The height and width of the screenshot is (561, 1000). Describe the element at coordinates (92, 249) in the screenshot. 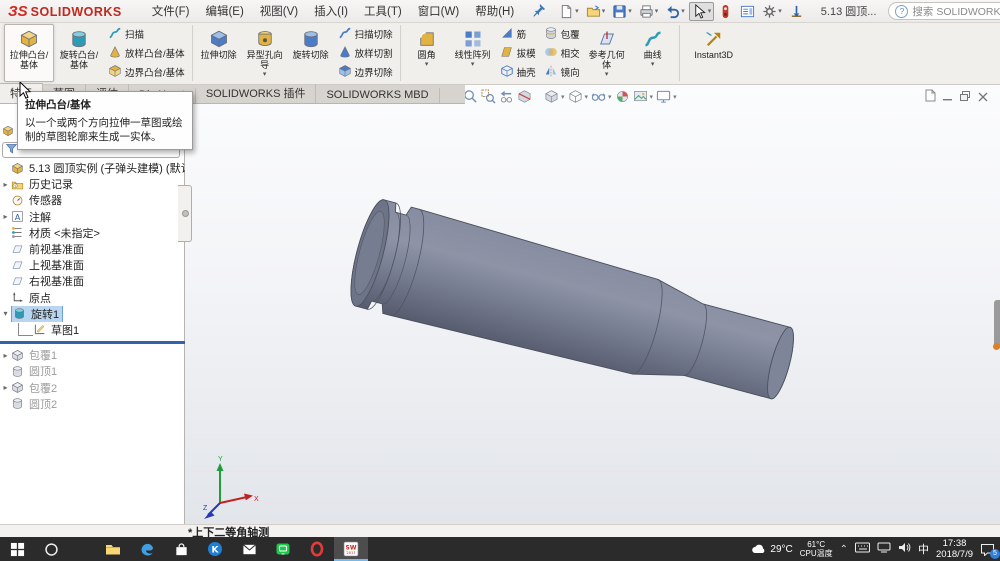

I see `tree-item-4: 前视基准面` at that location.